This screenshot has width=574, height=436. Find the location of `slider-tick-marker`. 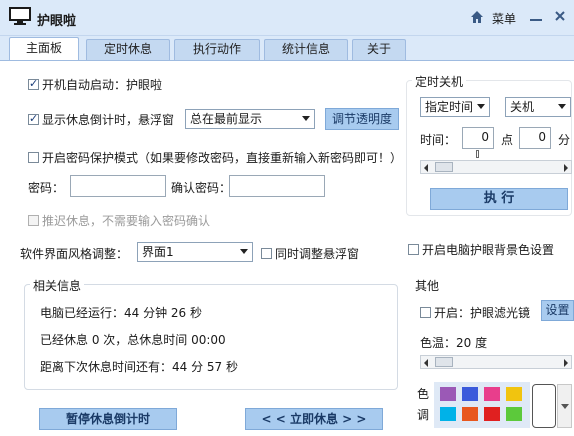

slider-tick-marker is located at coordinates (477, 154).